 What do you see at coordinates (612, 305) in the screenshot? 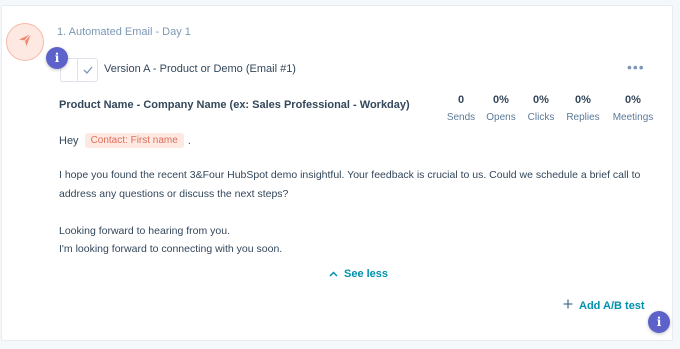
I see `add-ab-test-label: Add A/B test` at bounding box center [612, 305].